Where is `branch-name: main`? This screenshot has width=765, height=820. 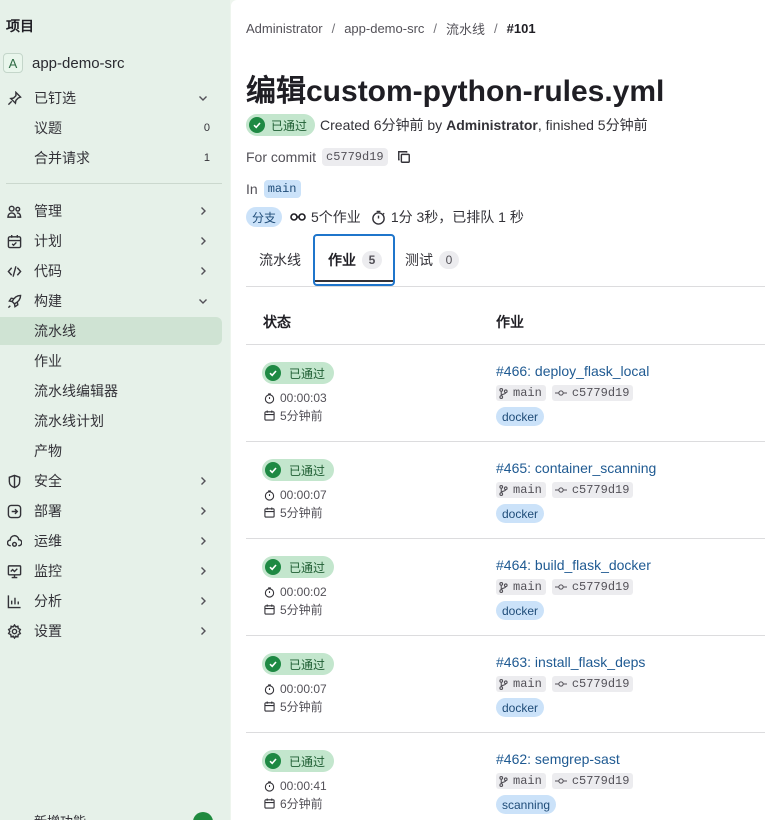
branch-name: main is located at coordinates (282, 189).